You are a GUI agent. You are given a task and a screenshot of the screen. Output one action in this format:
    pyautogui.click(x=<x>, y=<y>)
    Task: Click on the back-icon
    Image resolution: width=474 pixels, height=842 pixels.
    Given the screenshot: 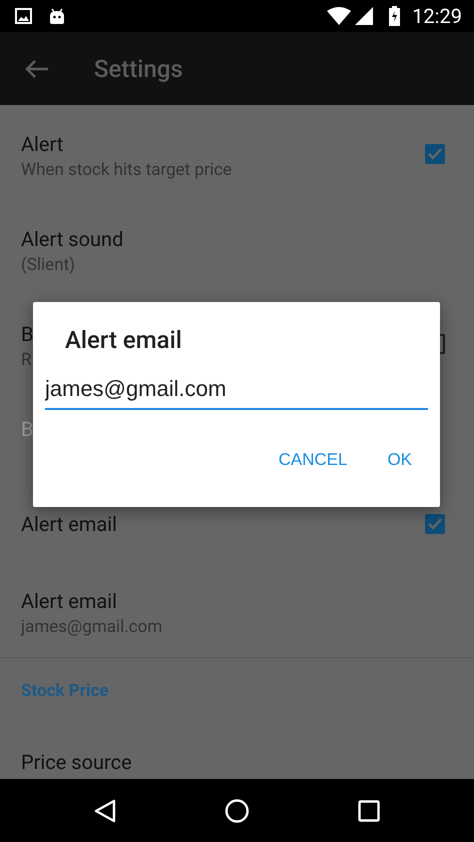 What is the action you would take?
    pyautogui.click(x=105, y=810)
    